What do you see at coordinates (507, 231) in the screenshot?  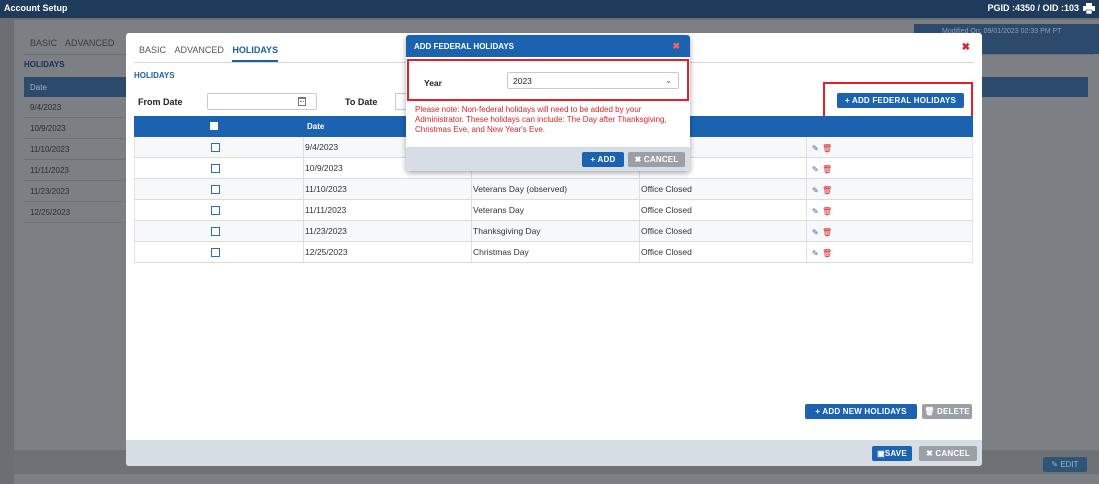 I see `cell-name: Thanksgiving Day` at bounding box center [507, 231].